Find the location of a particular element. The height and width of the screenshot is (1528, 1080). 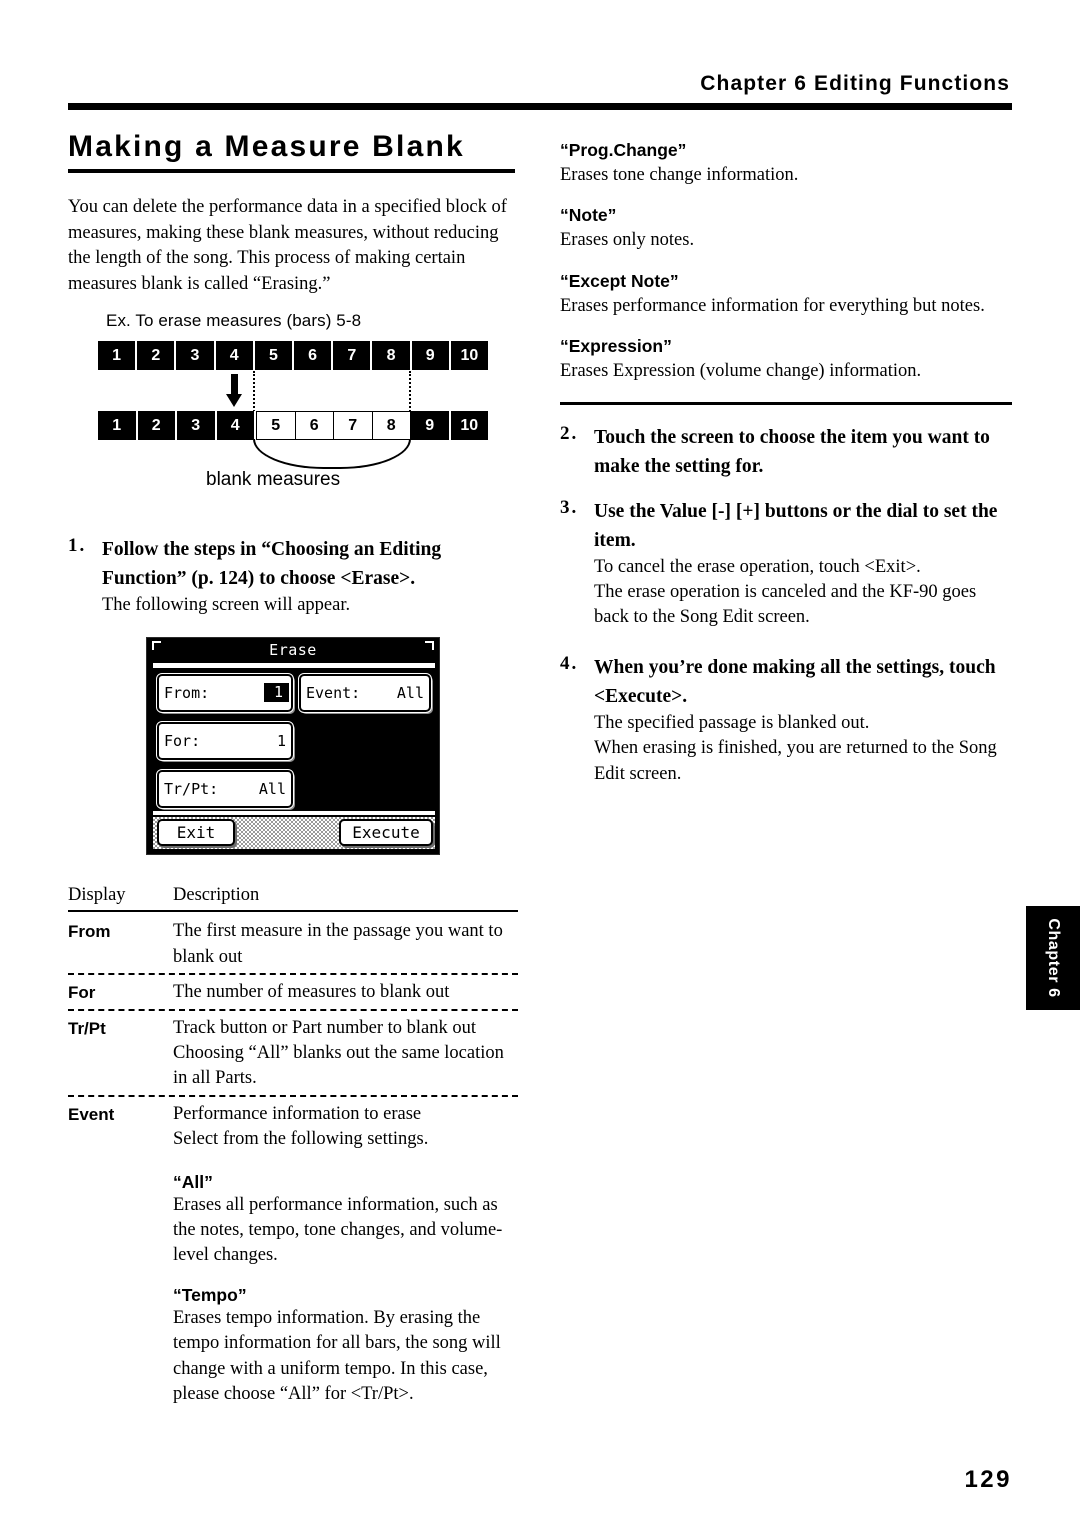

measure-cell-blank: 6 is located at coordinates (314, 426).